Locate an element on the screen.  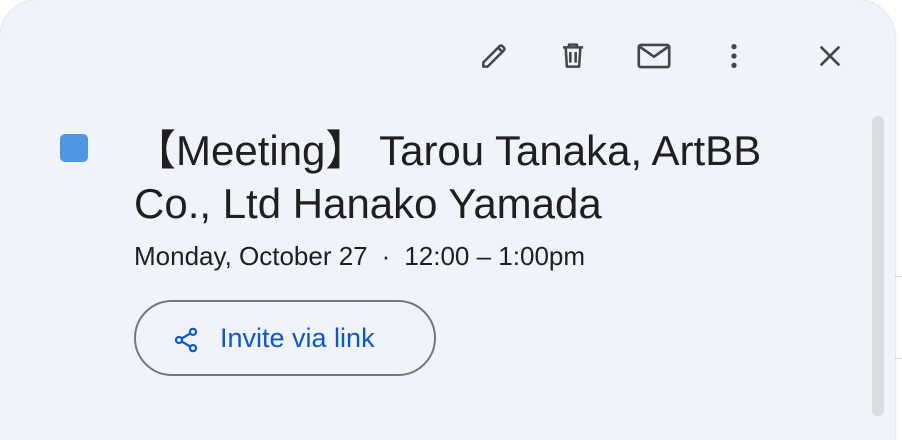
invite-via-link-button: Invite via link is located at coordinates (285, 338).